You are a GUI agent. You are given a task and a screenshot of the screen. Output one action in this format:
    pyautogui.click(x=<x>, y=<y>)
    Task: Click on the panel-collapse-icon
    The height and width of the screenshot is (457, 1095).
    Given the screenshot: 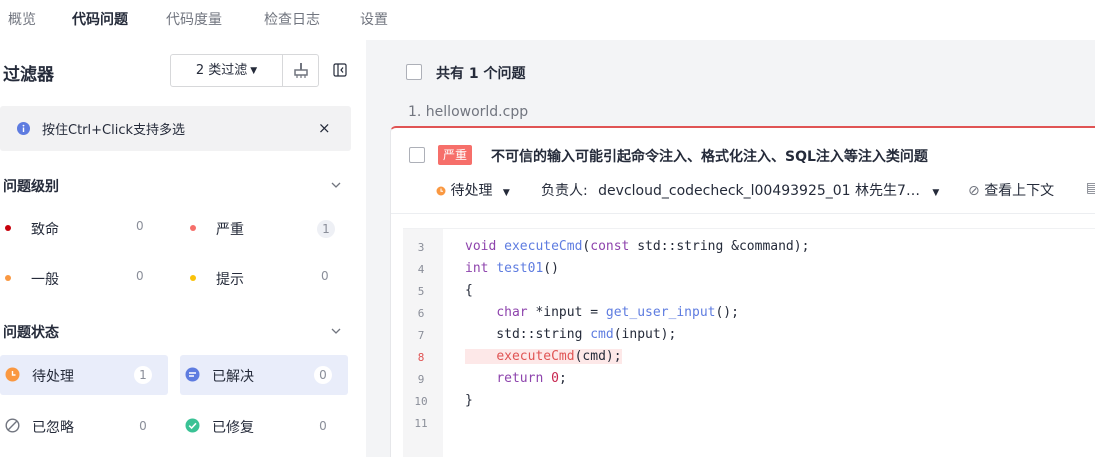 What is the action you would take?
    pyautogui.click(x=340, y=70)
    